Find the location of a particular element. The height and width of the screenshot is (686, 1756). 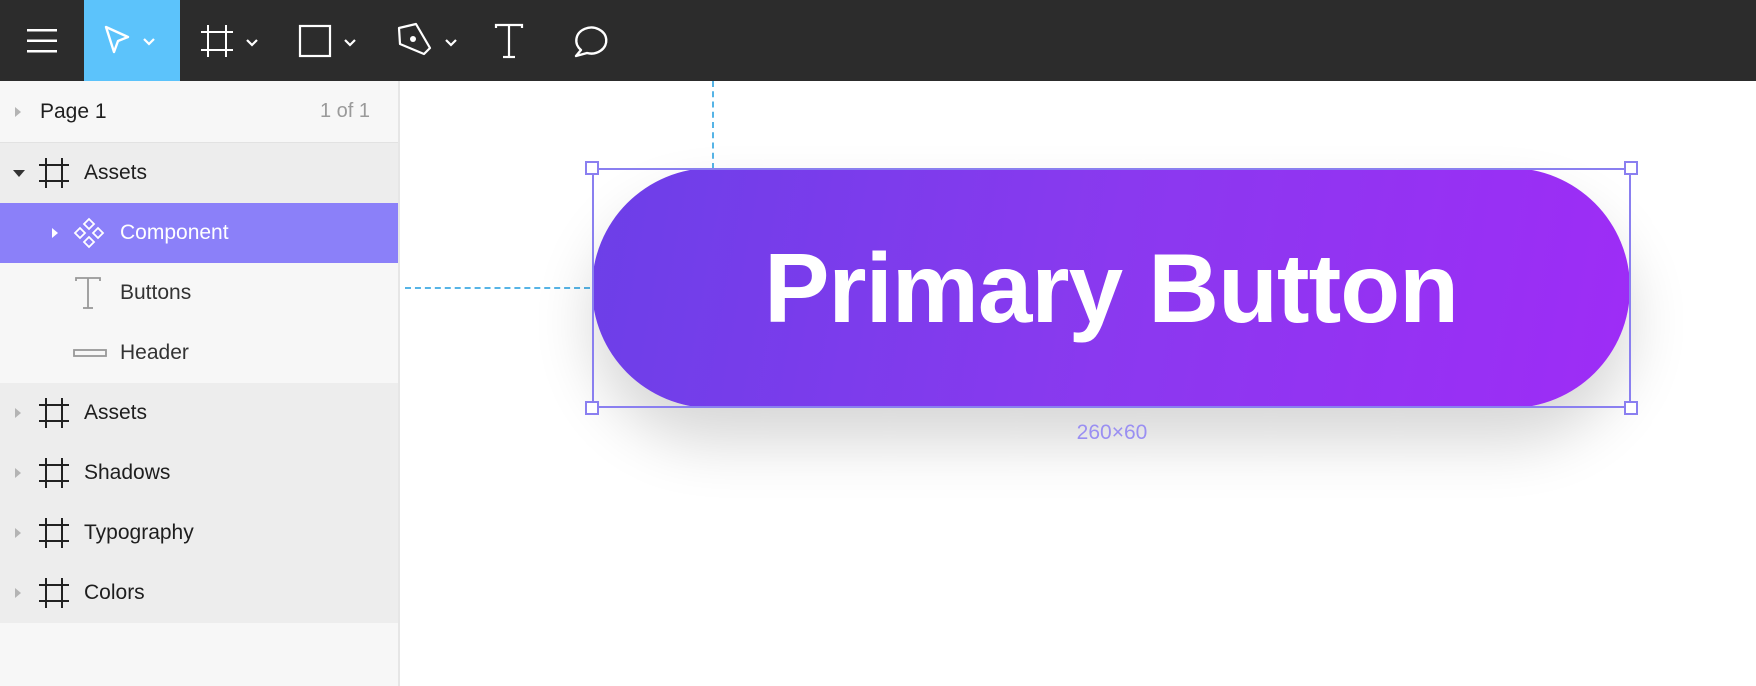

dimensions-label: 260×60 is located at coordinates (1112, 432).